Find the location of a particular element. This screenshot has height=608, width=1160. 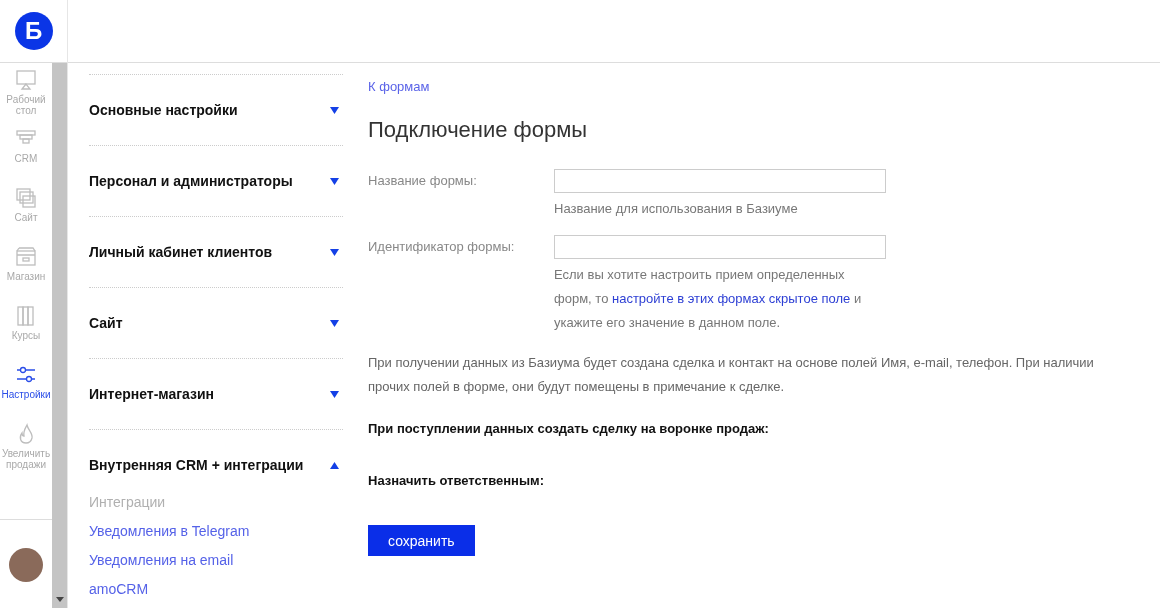

settings-section: Персонал и администраторы is located at coordinates (216, 180).